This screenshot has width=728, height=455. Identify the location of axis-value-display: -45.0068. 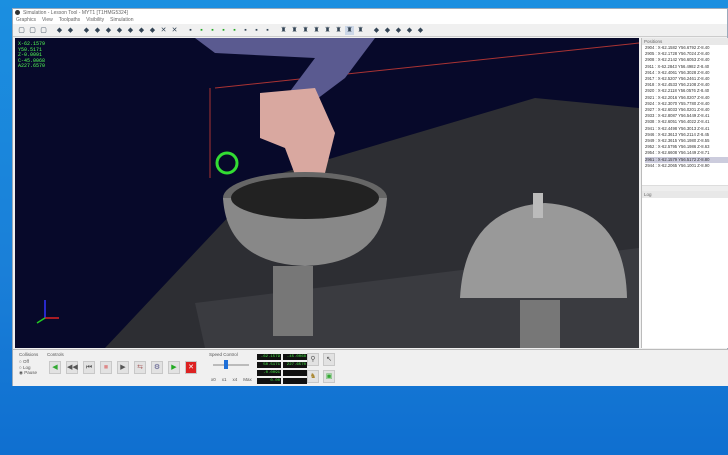
(295, 357).